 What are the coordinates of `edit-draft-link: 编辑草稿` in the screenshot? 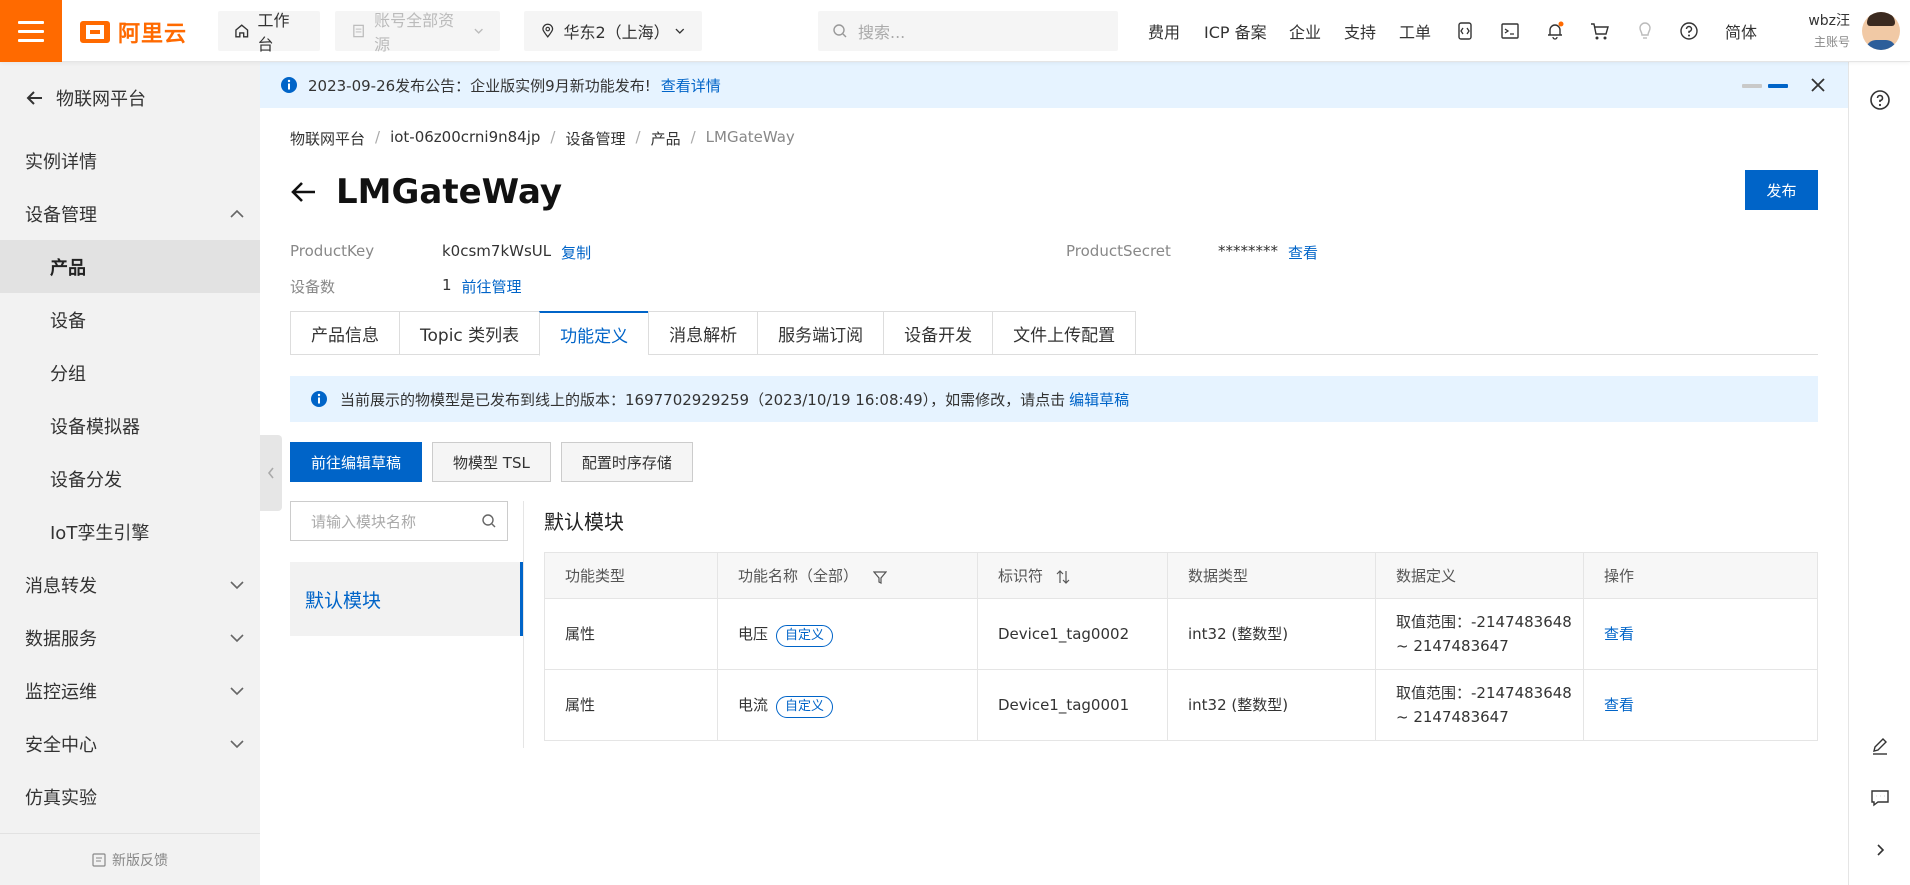 It's located at (1099, 399).